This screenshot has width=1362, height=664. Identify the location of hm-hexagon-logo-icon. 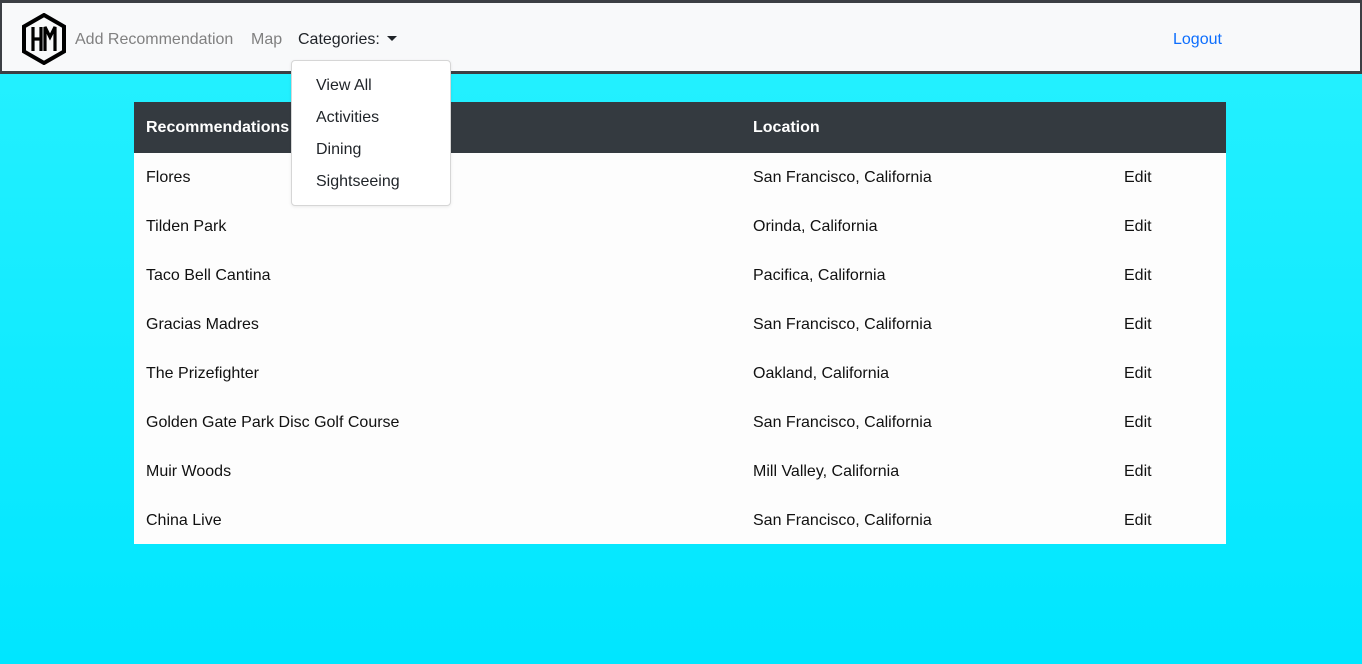
(44, 39).